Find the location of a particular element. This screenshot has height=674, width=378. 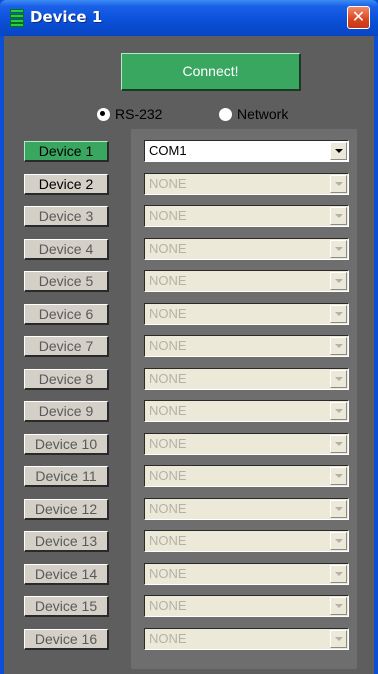

port-select-6: NONE is located at coordinates (246, 314).